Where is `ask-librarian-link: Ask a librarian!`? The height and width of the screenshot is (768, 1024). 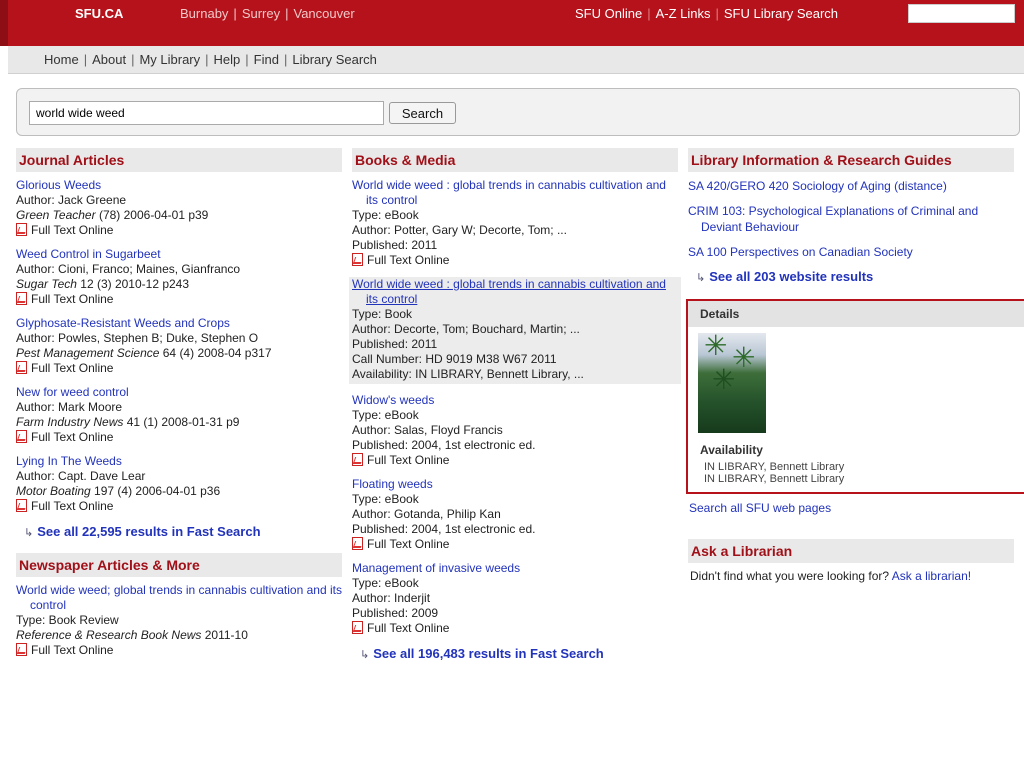 ask-librarian-link: Ask a librarian! is located at coordinates (931, 576).